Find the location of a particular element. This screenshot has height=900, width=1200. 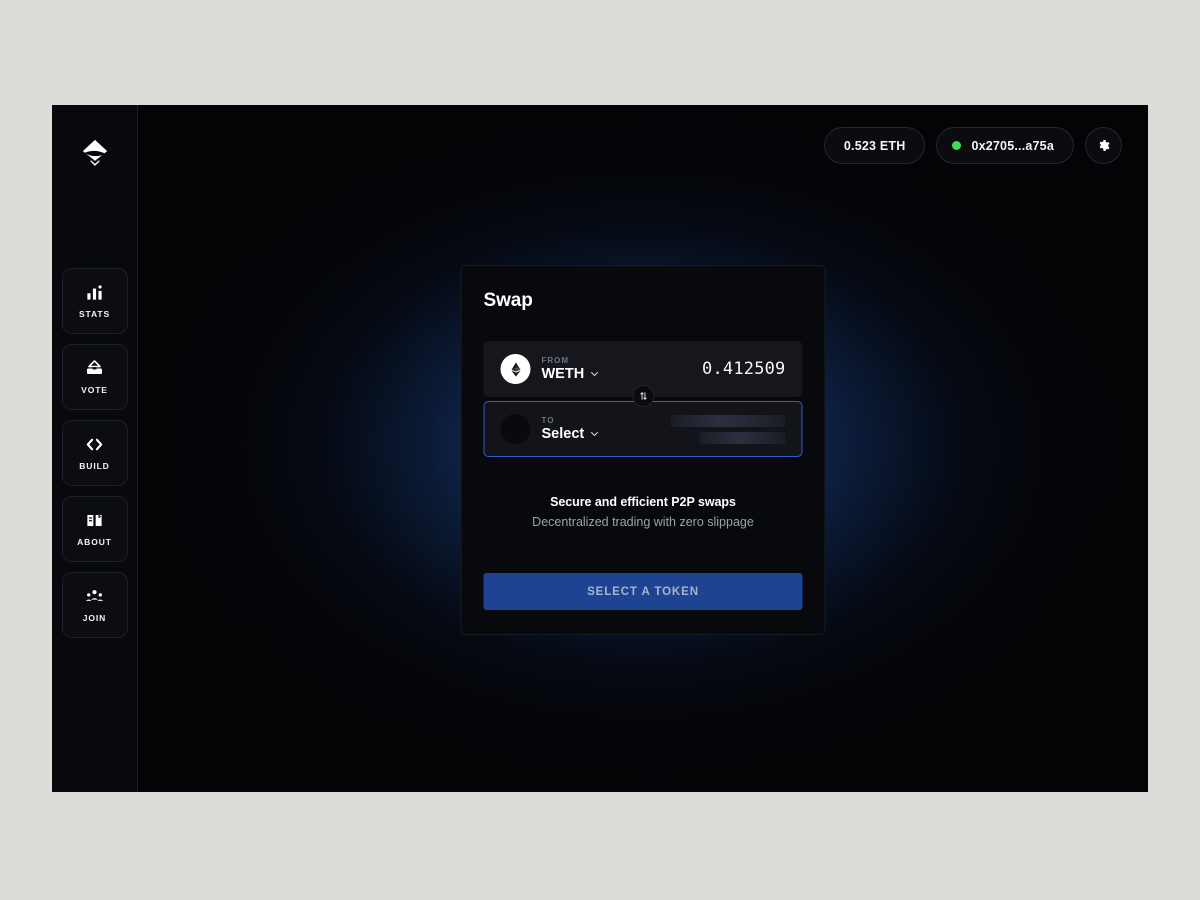

to-token-selector: Select is located at coordinates (571, 434).